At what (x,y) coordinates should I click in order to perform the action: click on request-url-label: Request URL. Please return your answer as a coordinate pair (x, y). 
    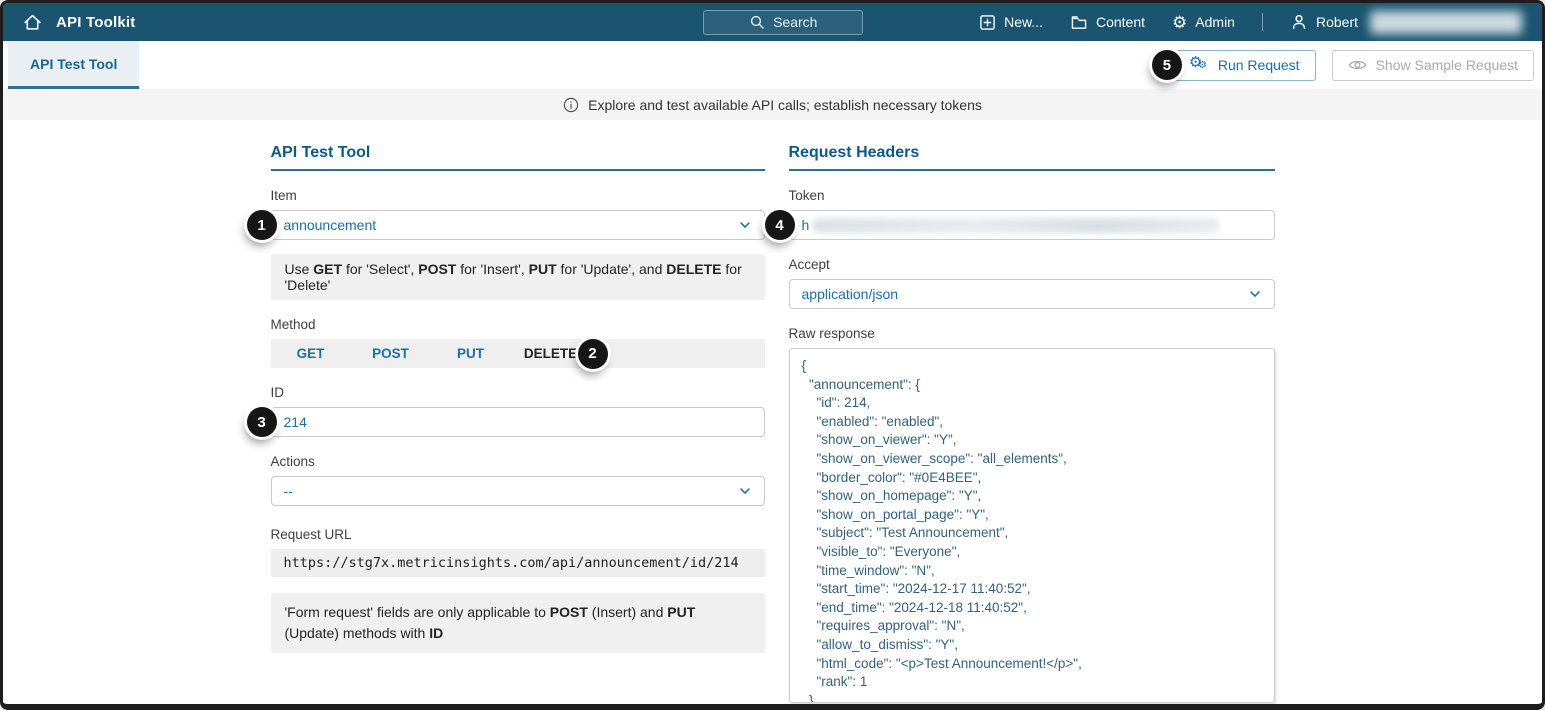
    Looking at the image, I should click on (311, 534).